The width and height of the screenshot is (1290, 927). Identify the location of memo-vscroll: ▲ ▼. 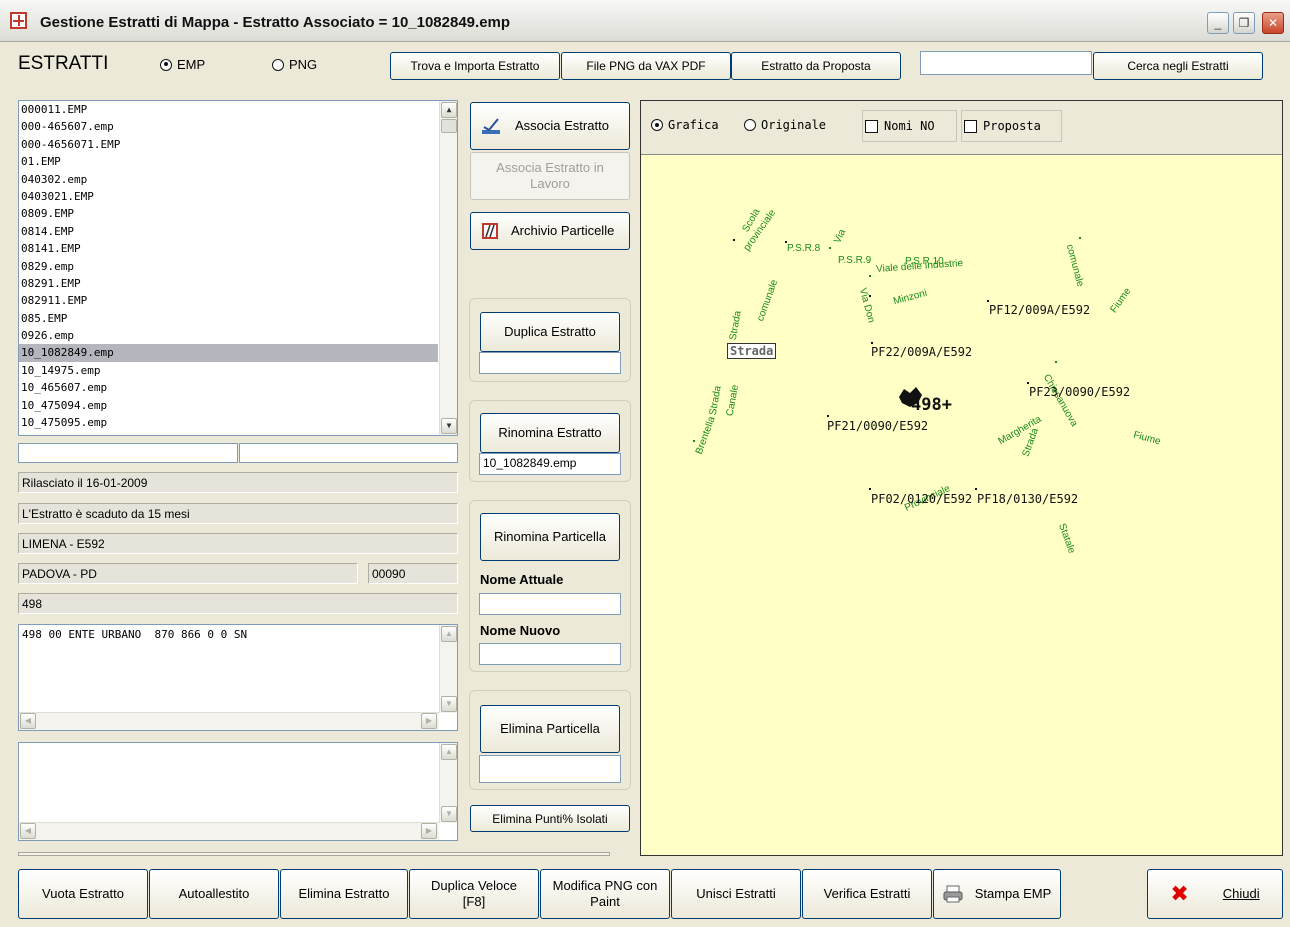
(448, 669).